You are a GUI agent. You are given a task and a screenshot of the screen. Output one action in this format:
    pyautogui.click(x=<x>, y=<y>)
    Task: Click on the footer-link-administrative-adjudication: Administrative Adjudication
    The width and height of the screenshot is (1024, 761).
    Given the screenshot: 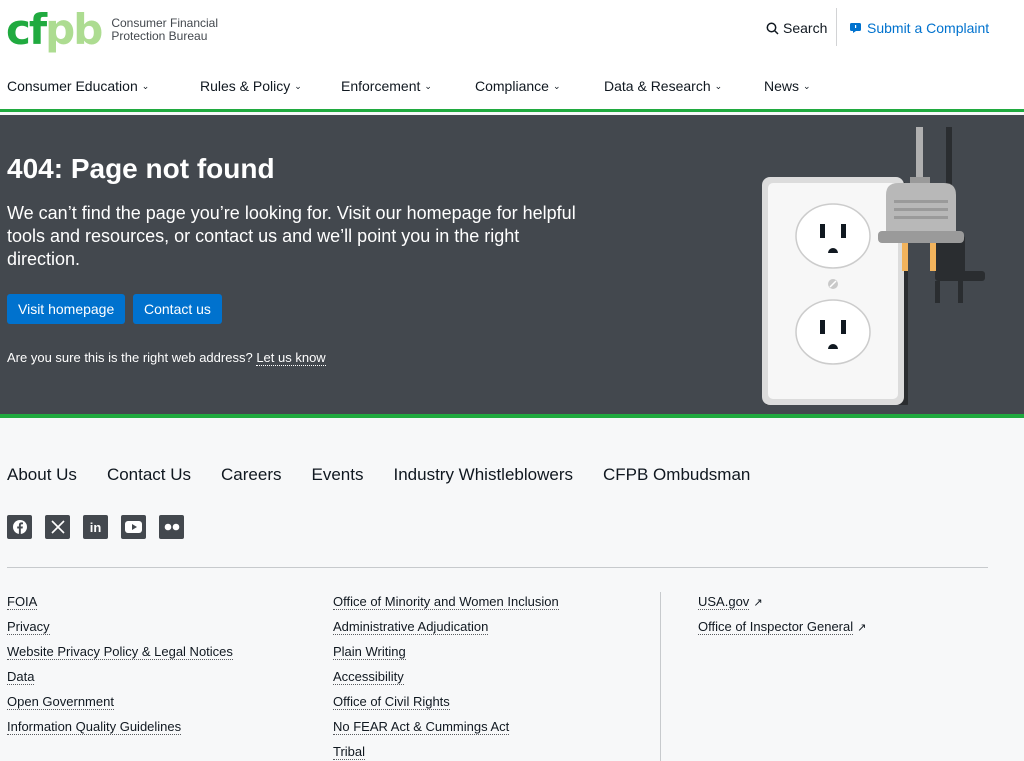 What is the action you would take?
    pyautogui.click(x=411, y=627)
    